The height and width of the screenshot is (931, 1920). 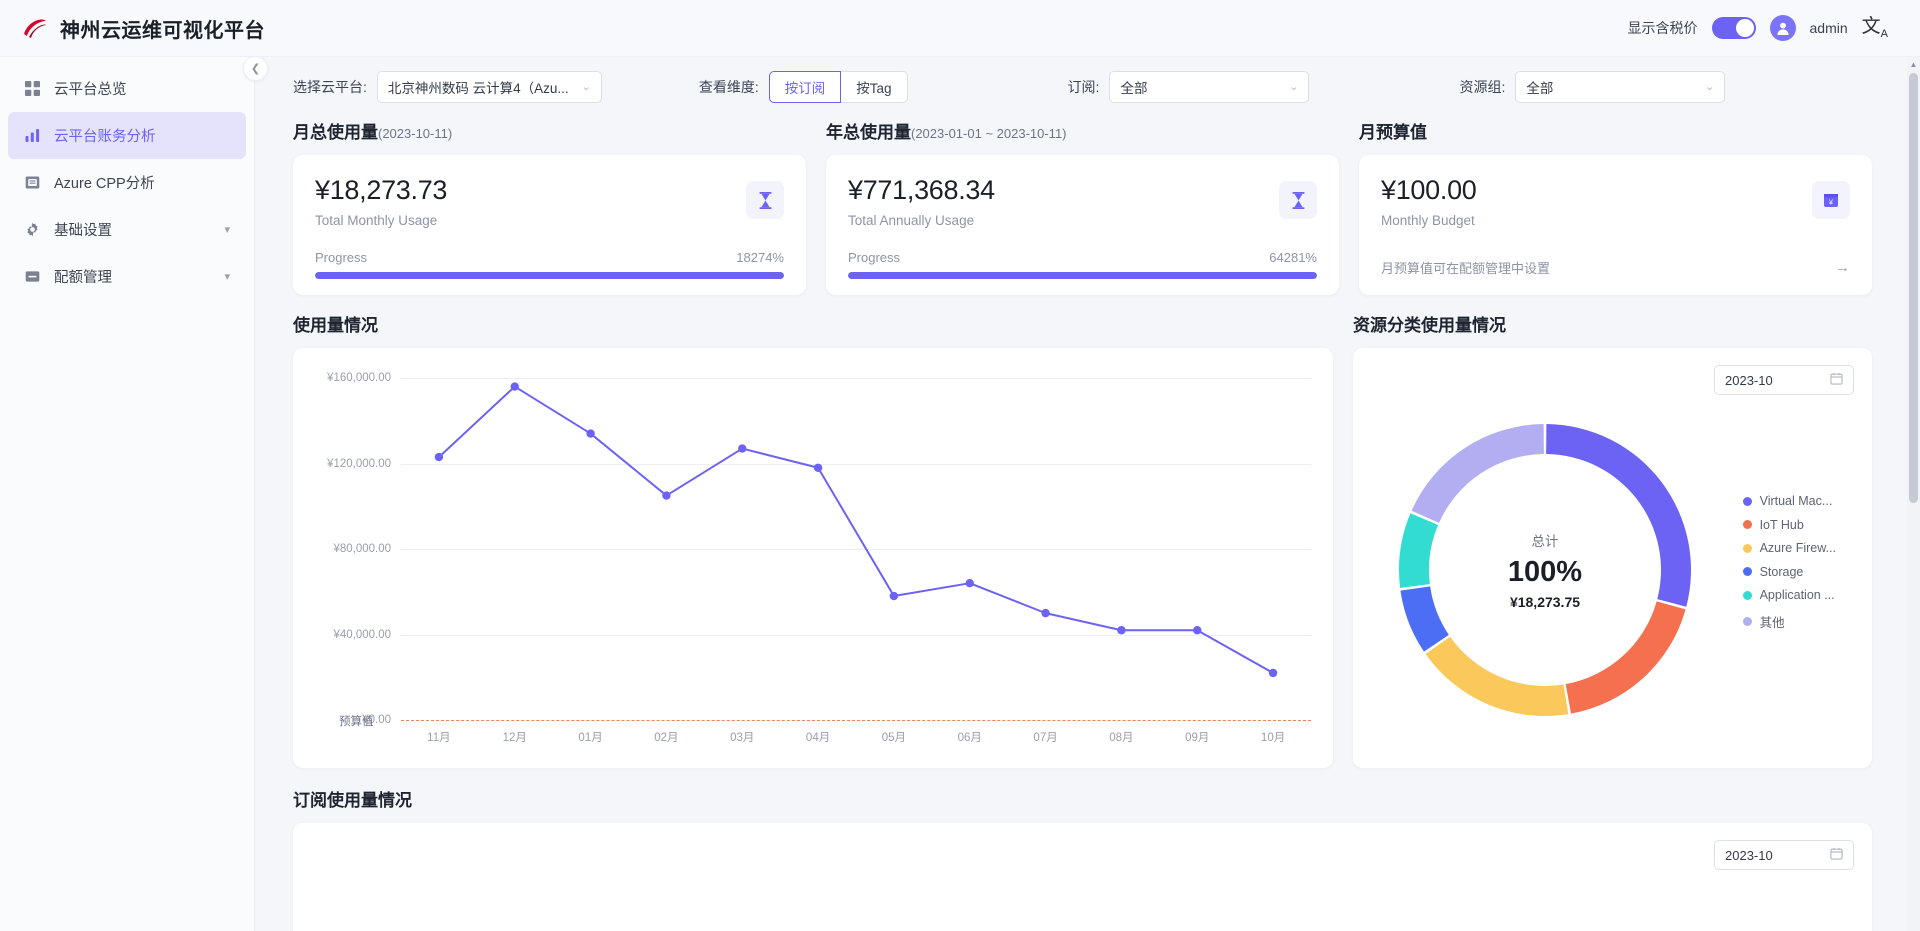 What do you see at coordinates (1784, 855) in the screenshot?
I see `subscription-month-picker: 2023-10` at bounding box center [1784, 855].